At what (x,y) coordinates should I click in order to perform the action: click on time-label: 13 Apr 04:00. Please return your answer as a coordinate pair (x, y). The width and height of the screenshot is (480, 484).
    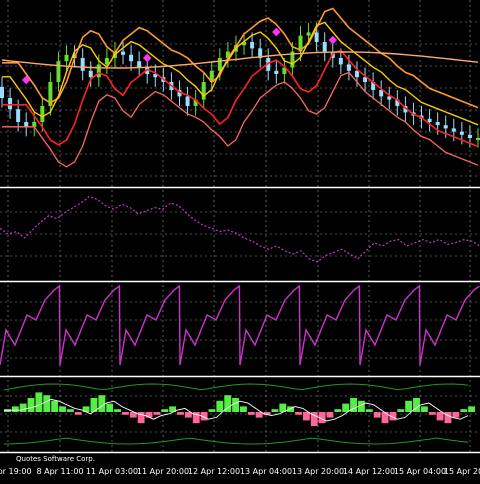
    Looking at the image, I should click on (266, 471).